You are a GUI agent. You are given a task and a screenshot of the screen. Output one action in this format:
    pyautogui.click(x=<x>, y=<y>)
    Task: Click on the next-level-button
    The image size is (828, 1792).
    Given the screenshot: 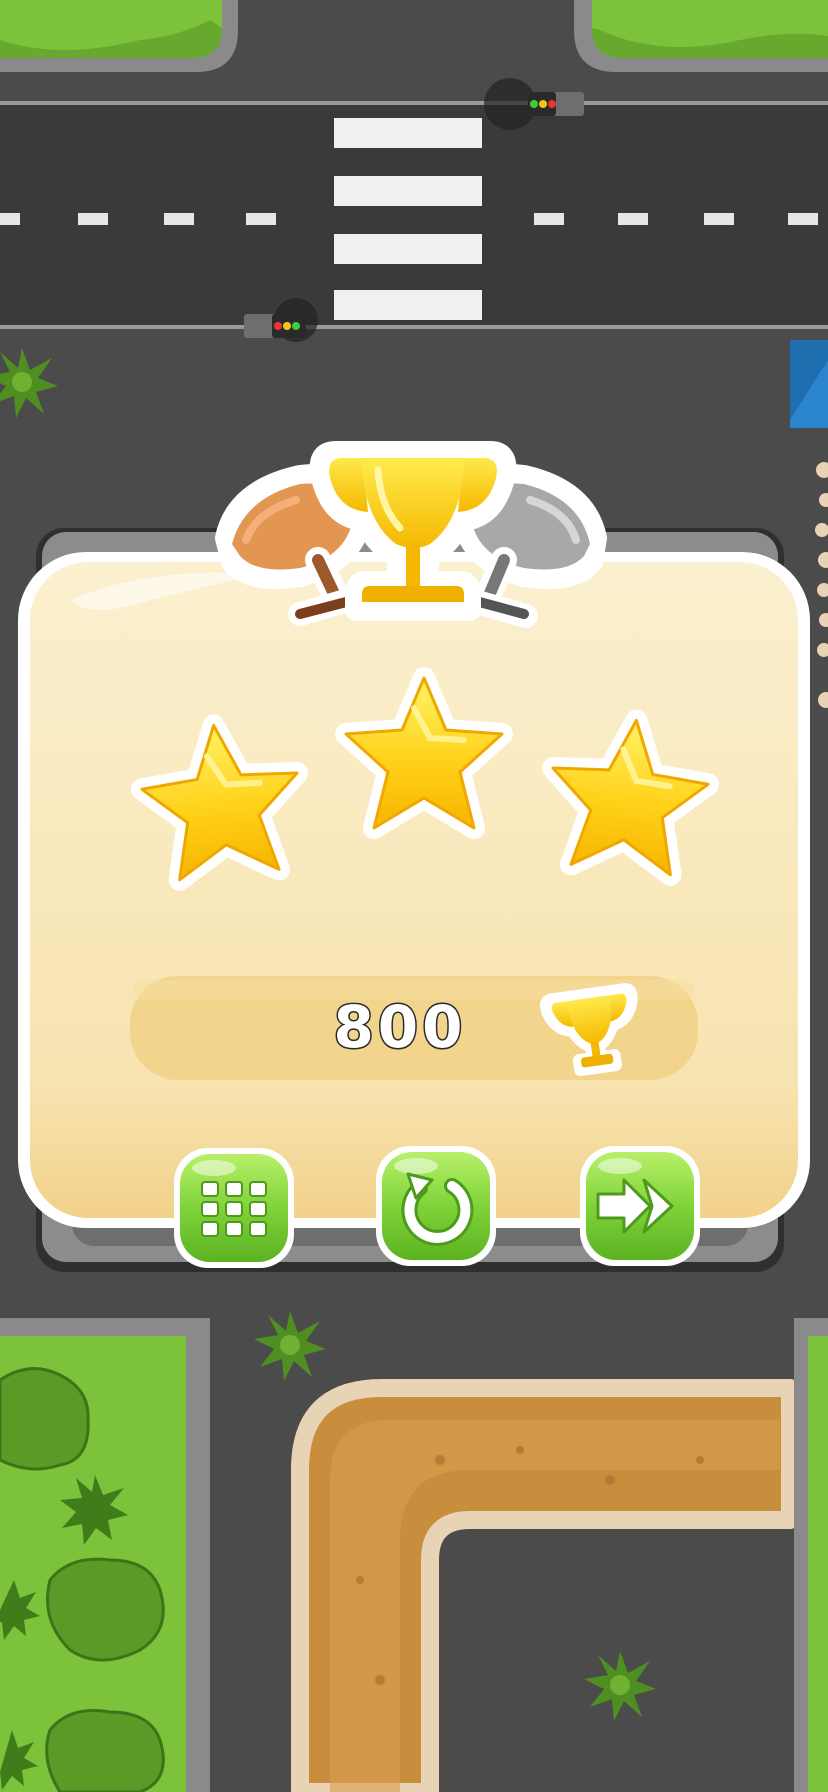 What is the action you would take?
    pyautogui.click(x=640, y=1206)
    